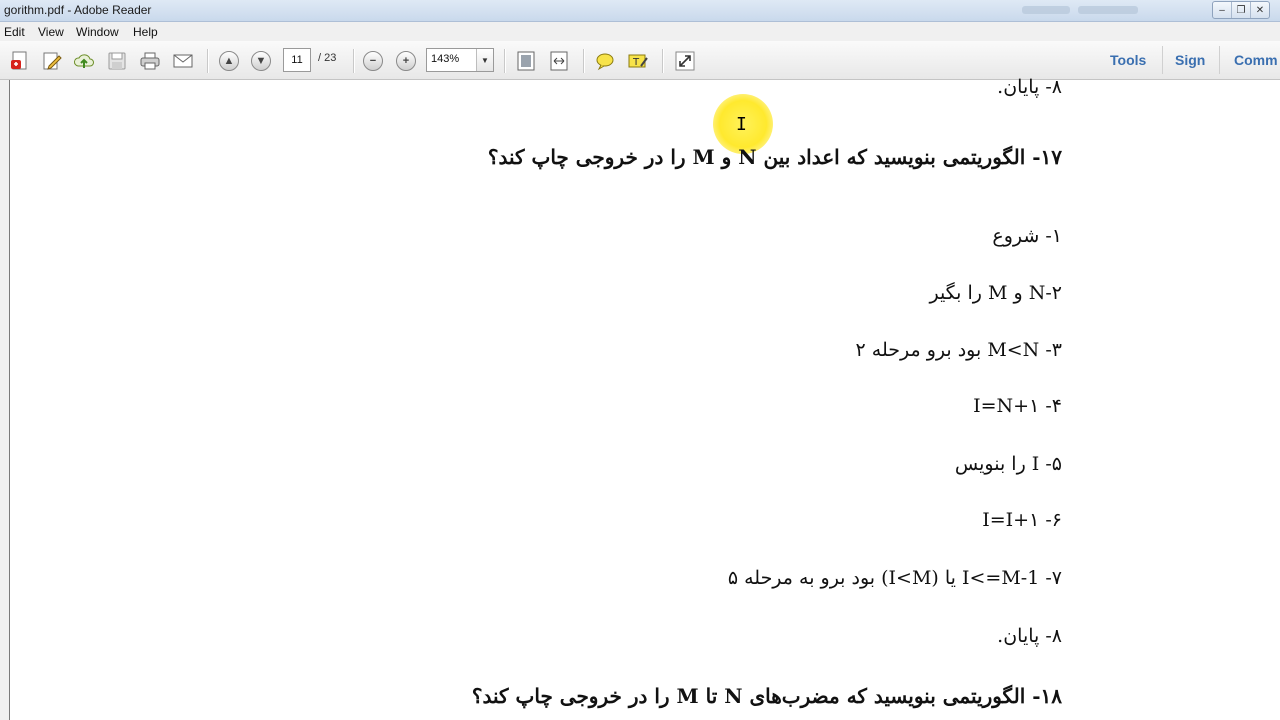 This screenshot has height=720, width=1280. What do you see at coordinates (559, 61) in the screenshot?
I see `fit-width-icon` at bounding box center [559, 61].